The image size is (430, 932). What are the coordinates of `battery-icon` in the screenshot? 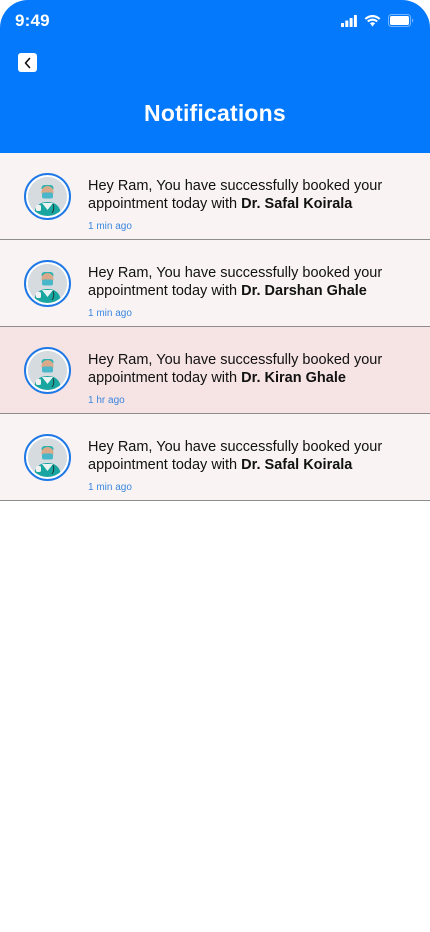 It's located at (401, 20).